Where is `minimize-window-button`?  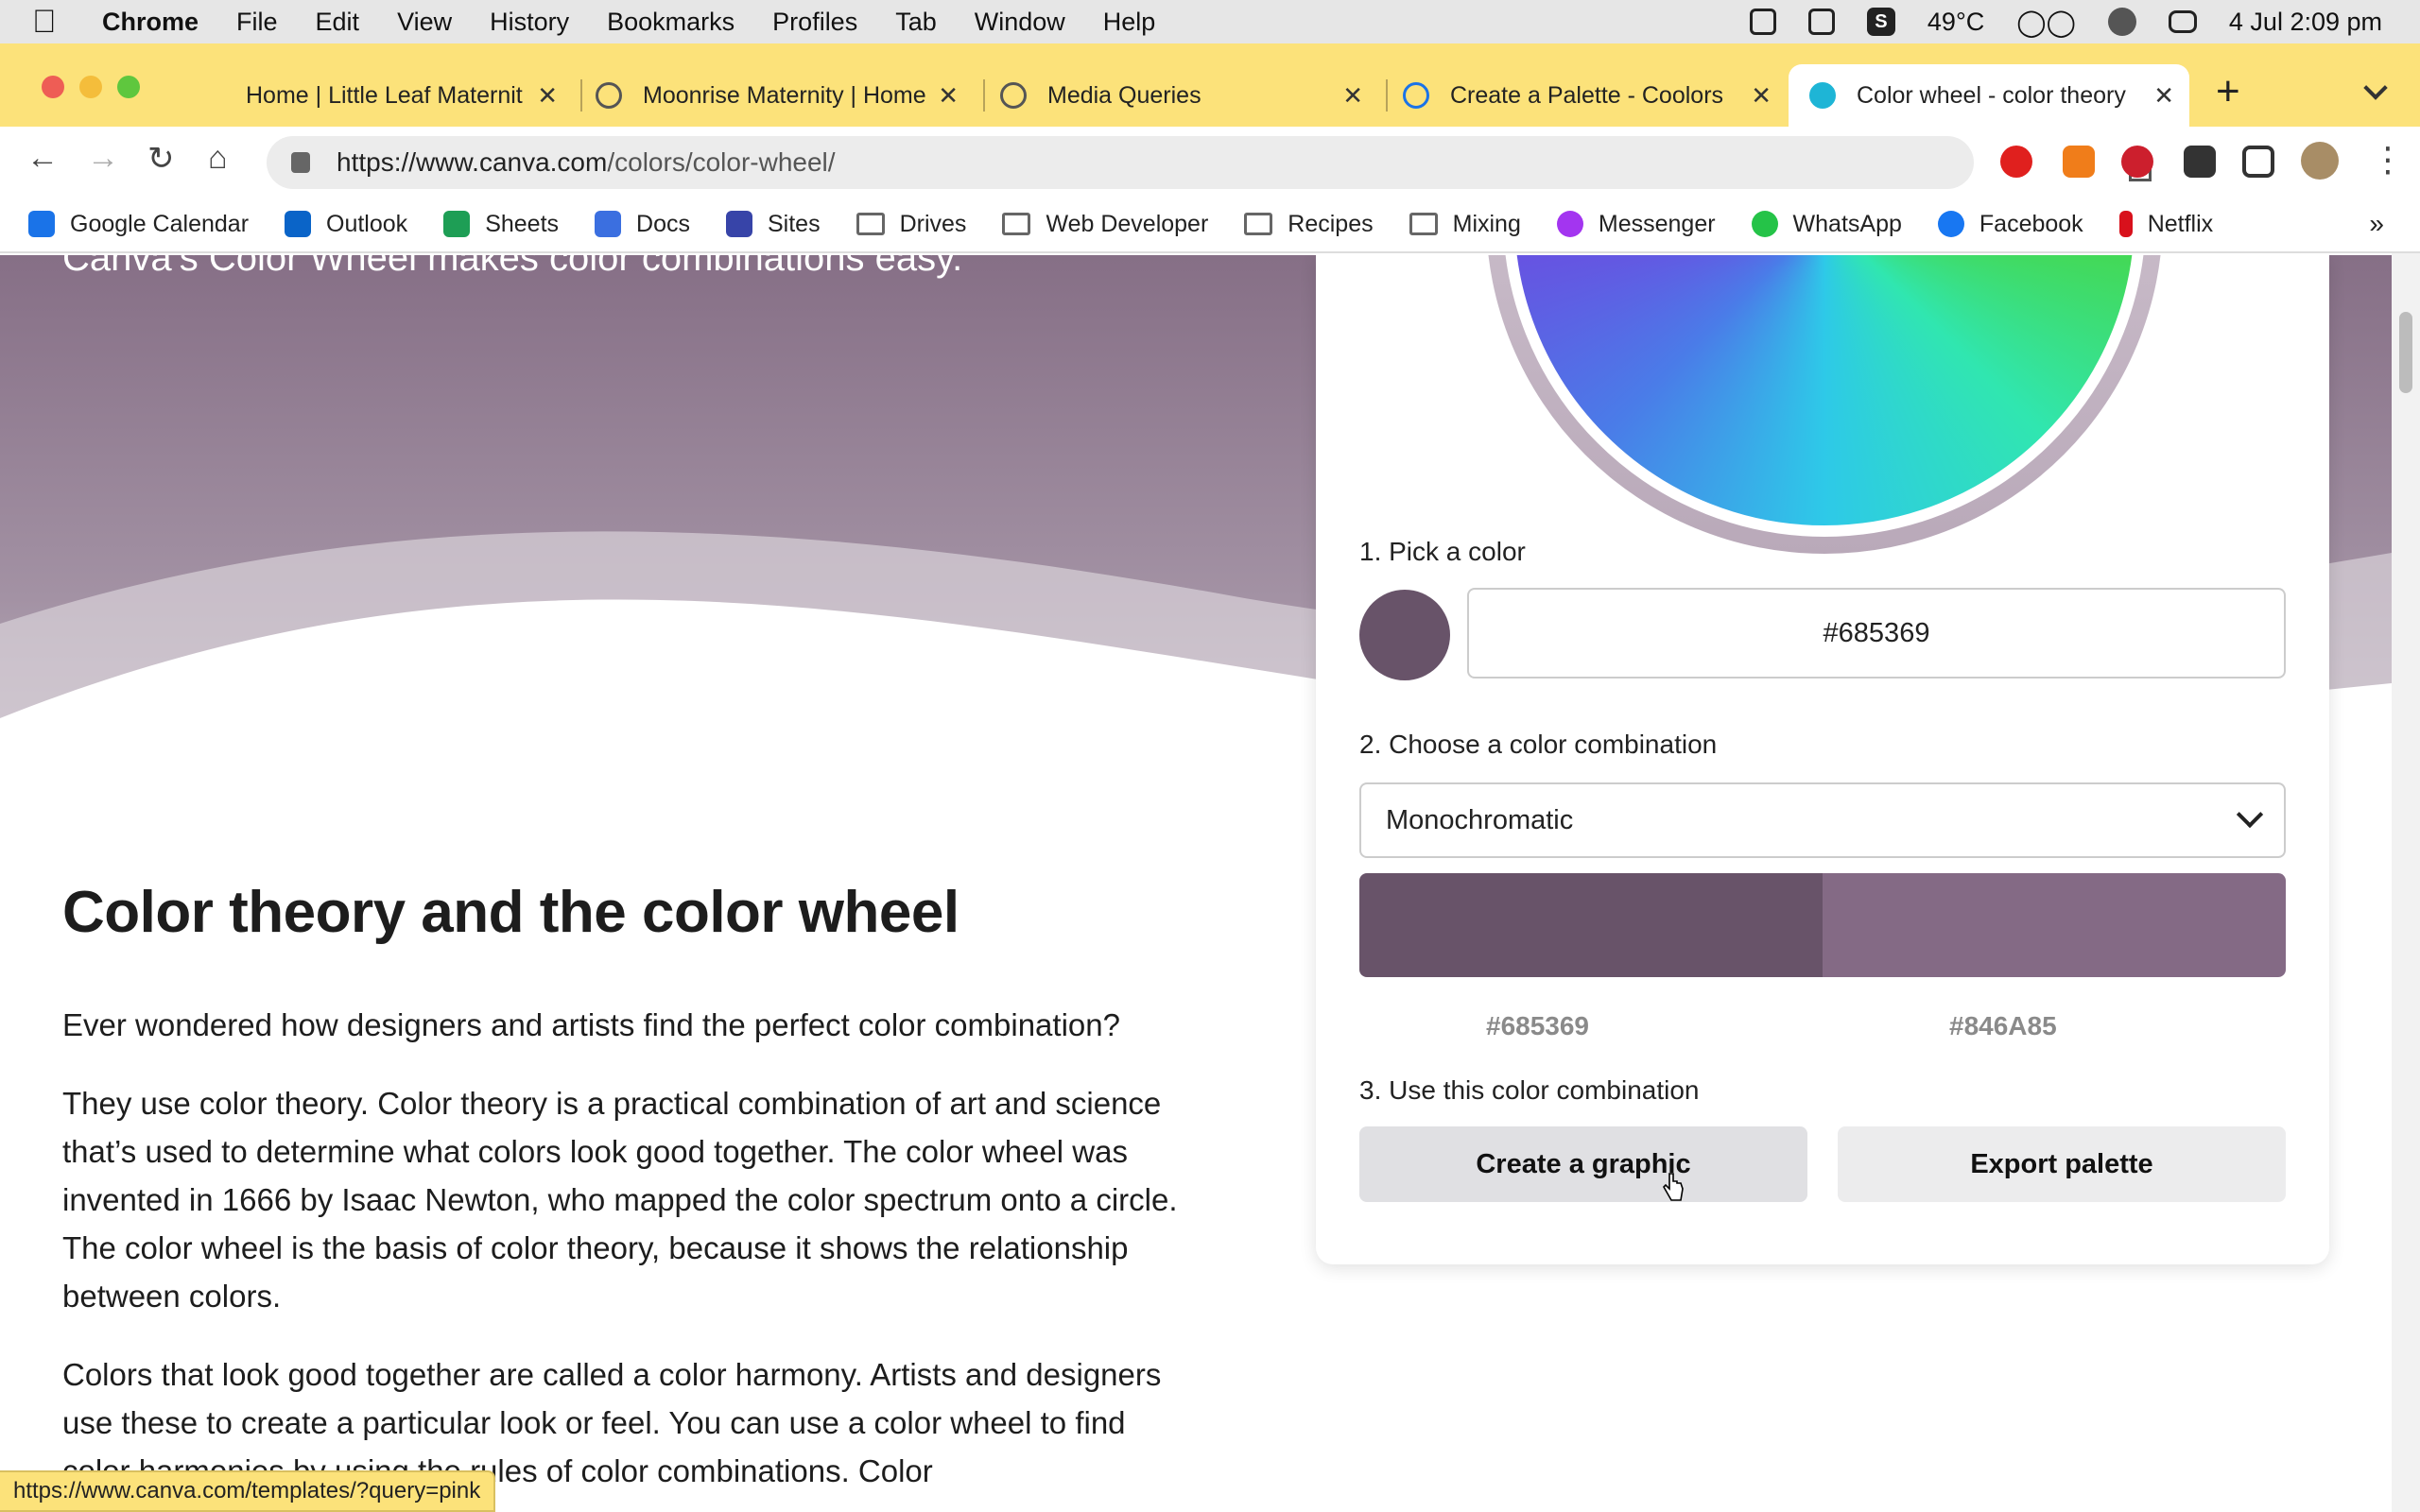 minimize-window-button is located at coordinates (91, 87).